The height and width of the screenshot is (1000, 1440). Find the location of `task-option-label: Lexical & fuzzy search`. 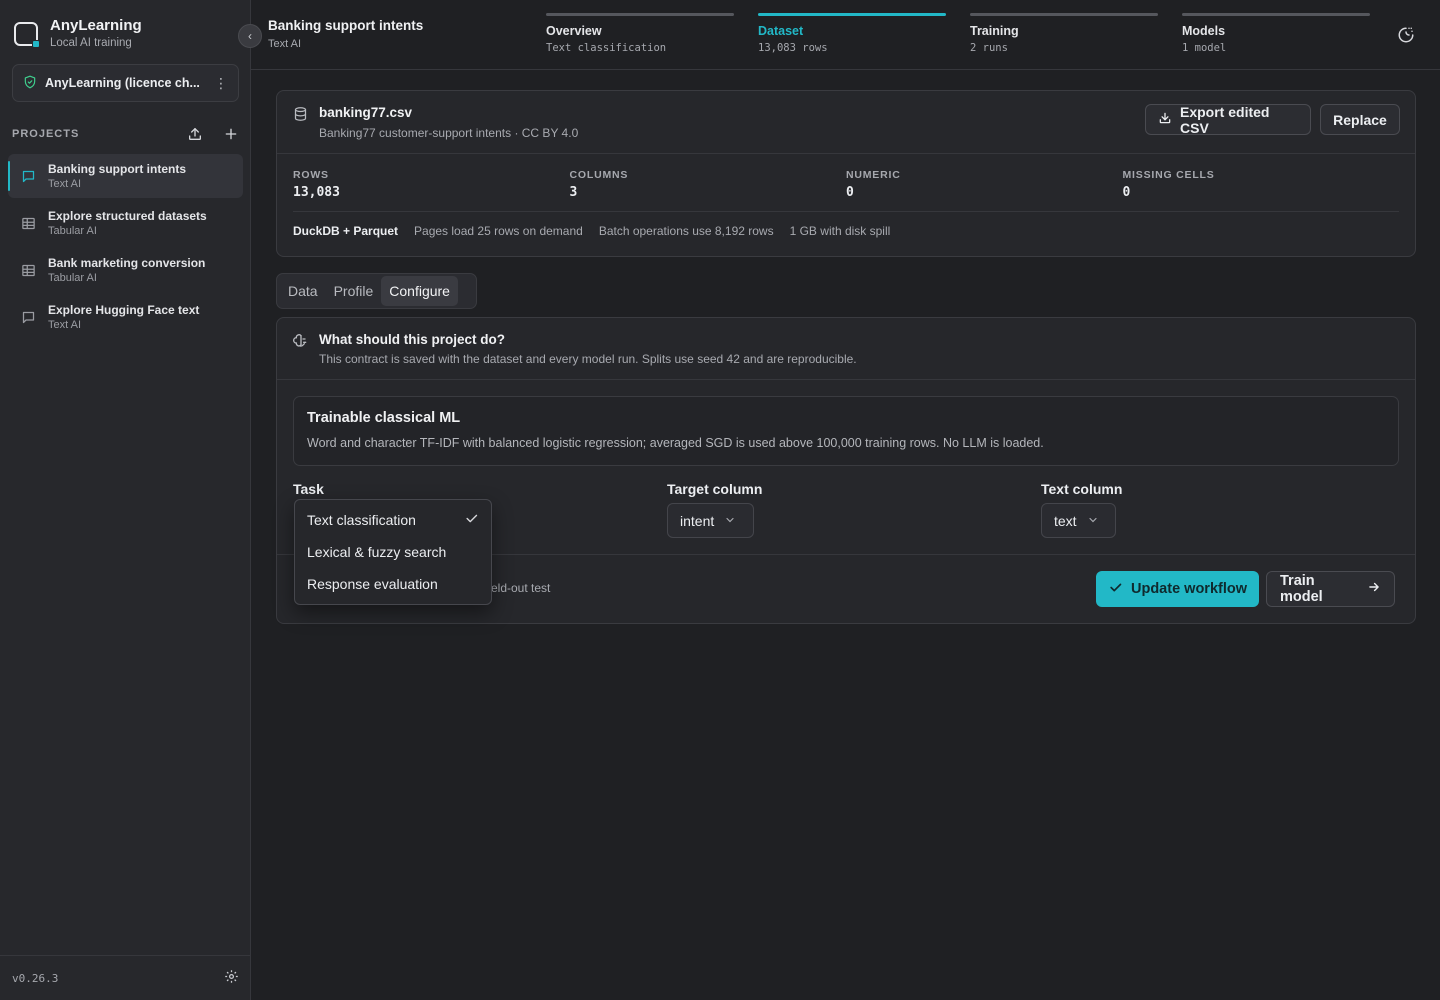

task-option-label: Lexical & fuzzy search is located at coordinates (377, 552).